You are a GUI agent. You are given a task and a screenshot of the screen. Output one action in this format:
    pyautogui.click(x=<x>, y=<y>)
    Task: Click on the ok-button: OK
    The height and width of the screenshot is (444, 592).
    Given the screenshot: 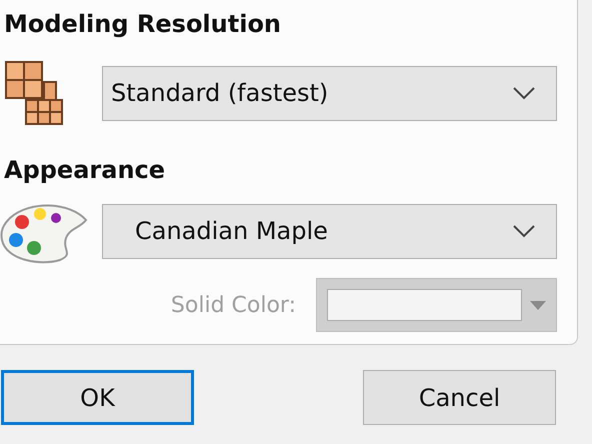 What is the action you would take?
    pyautogui.click(x=97, y=397)
    